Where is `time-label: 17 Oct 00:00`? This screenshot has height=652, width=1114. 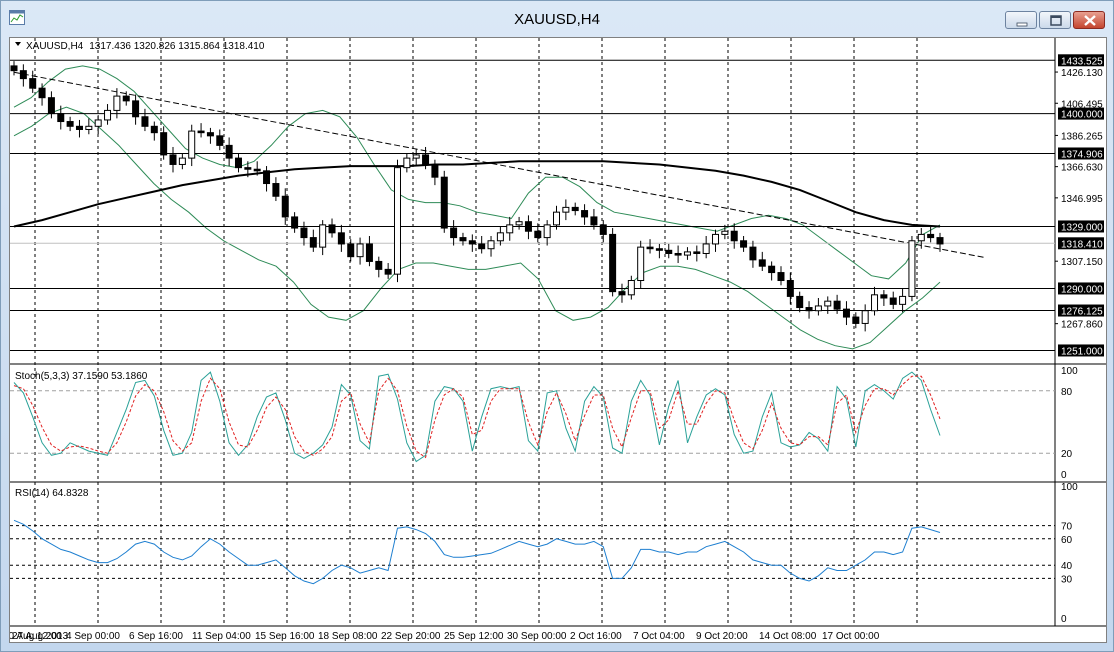
time-label: 17 Oct 00:00 is located at coordinates (851, 636).